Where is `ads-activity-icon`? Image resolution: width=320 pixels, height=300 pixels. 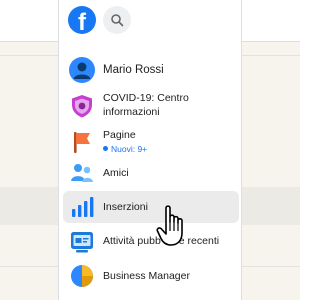 ads-activity-icon is located at coordinates (82, 242).